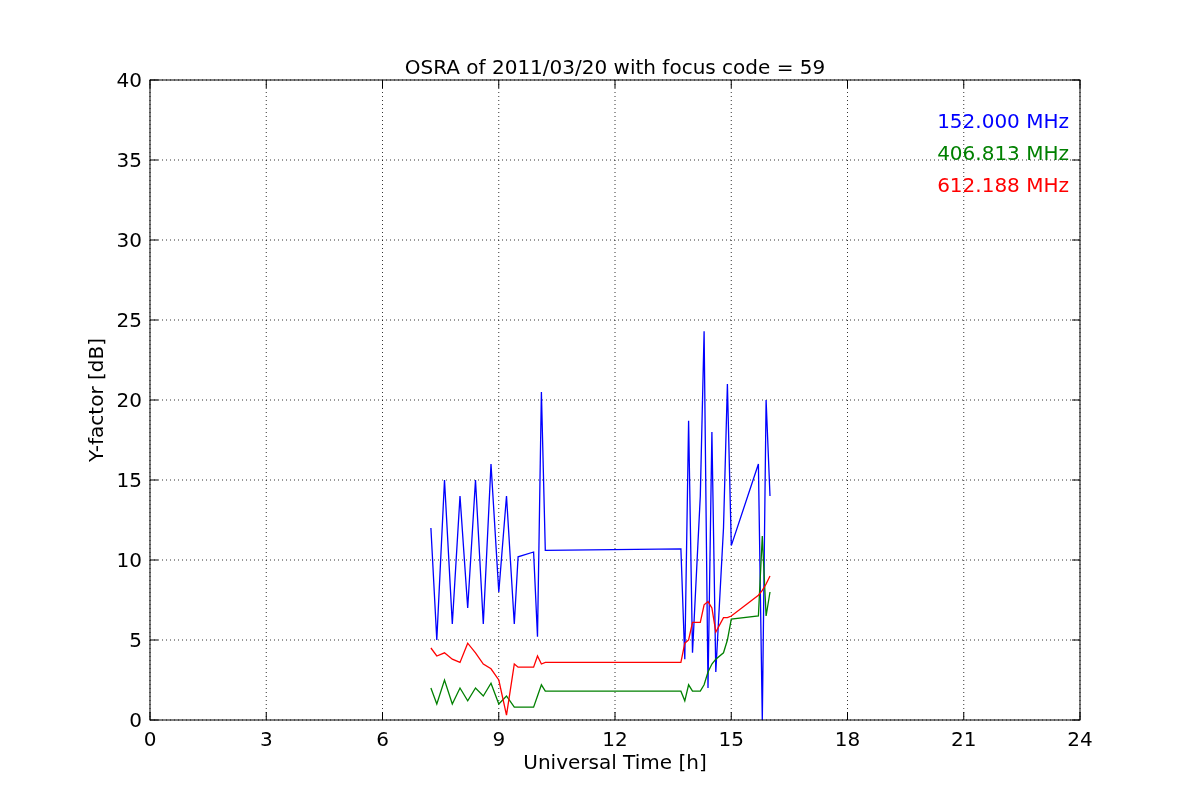 The height and width of the screenshot is (800, 1200). I want to click on x-tick-label: 15, so click(731, 739).